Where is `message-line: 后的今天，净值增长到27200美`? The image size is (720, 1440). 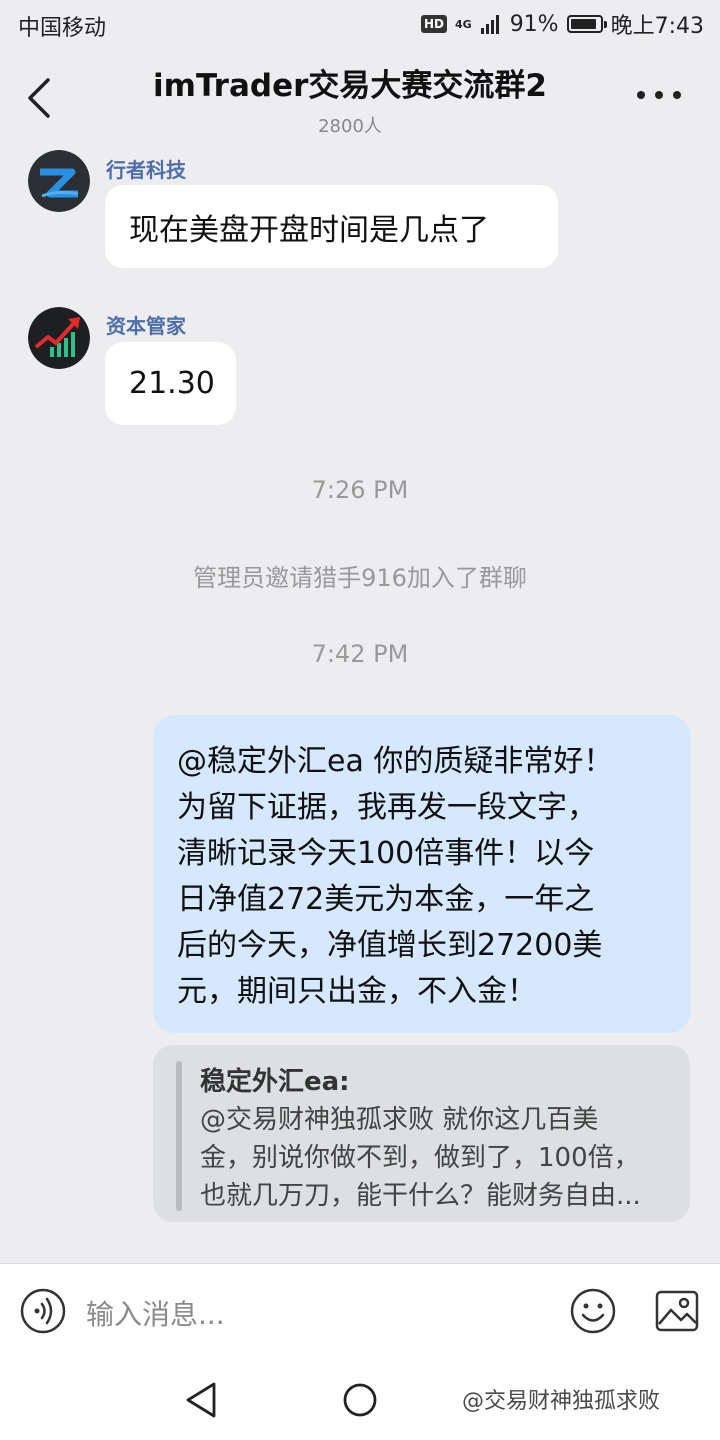 message-line: 后的今天，净值增长到27200美 is located at coordinates (390, 945).